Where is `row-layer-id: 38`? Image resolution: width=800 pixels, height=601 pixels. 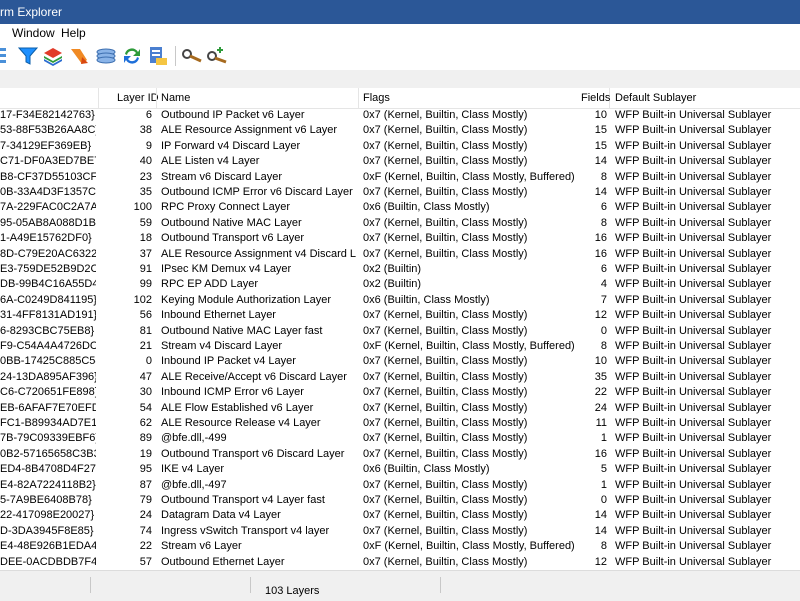 row-layer-id: 38 is located at coordinates (145, 130).